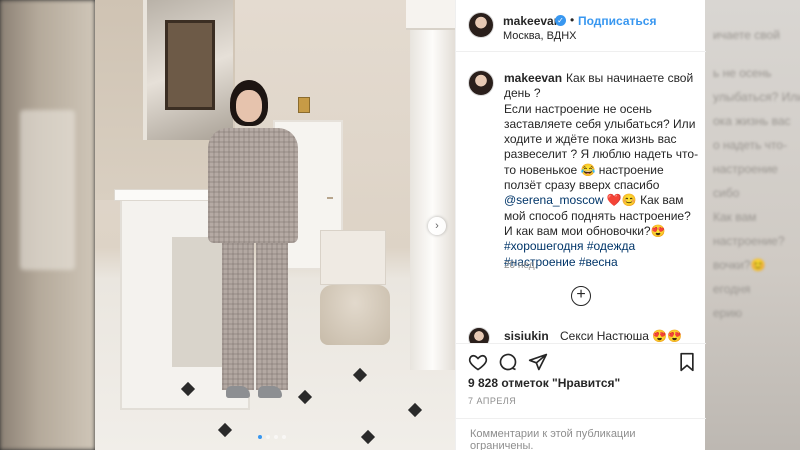  I want to click on backdrop-text: ичаете свой, so click(746, 35).